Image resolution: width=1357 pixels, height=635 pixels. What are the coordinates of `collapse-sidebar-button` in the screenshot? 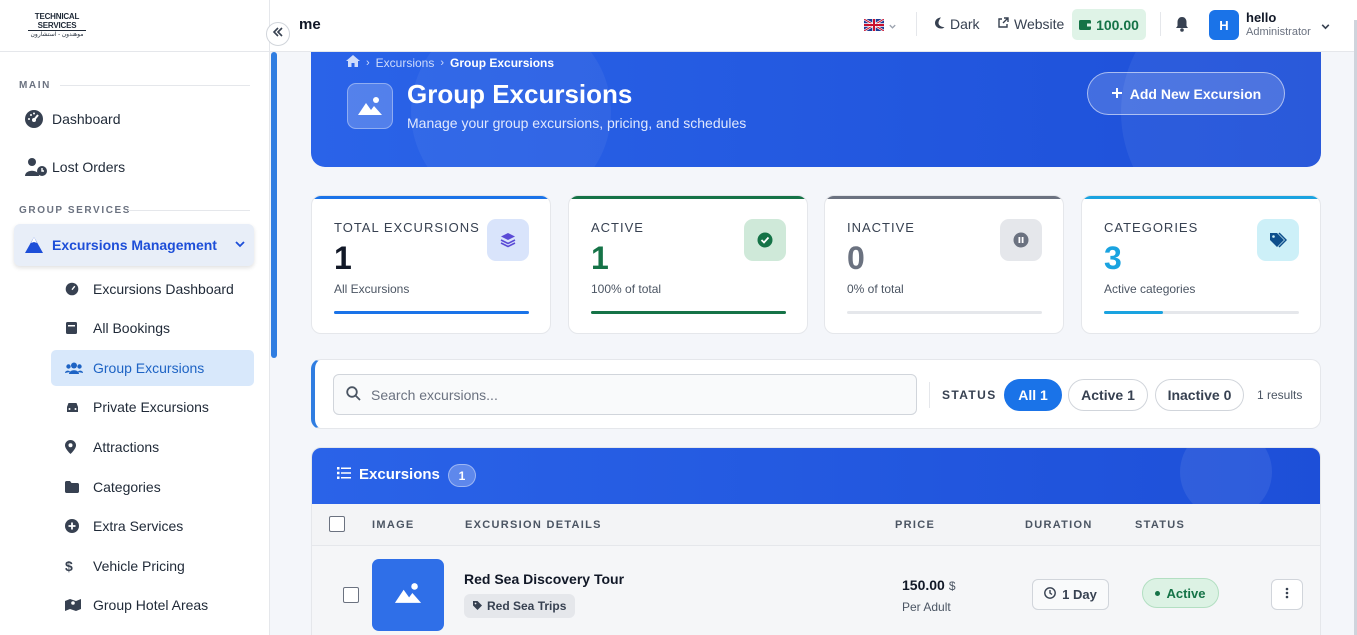 It's located at (278, 34).